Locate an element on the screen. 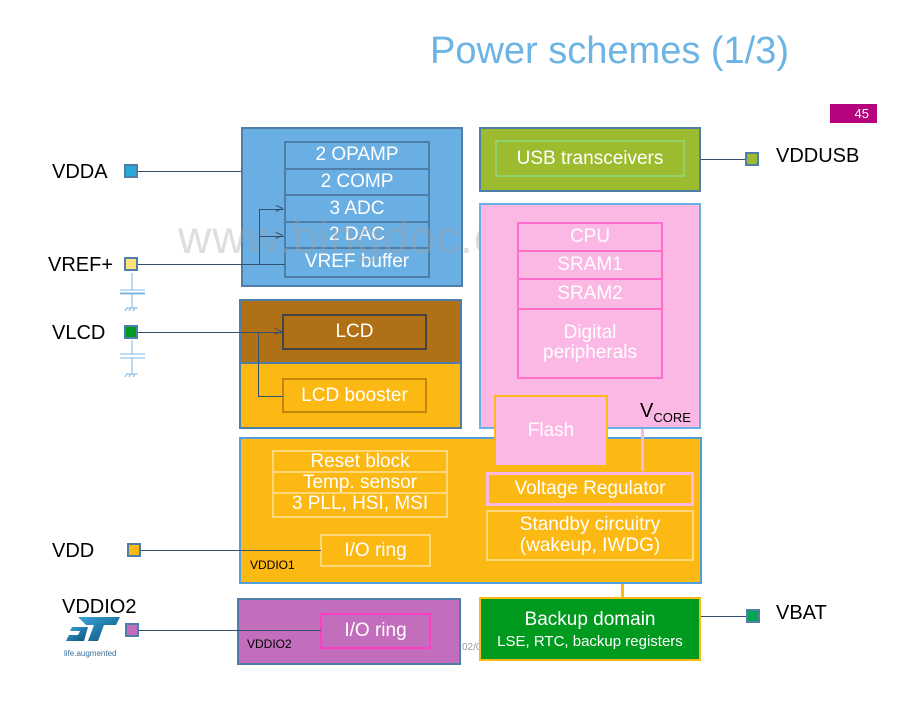  vcore-label-sub: CORE is located at coordinates (672, 417).